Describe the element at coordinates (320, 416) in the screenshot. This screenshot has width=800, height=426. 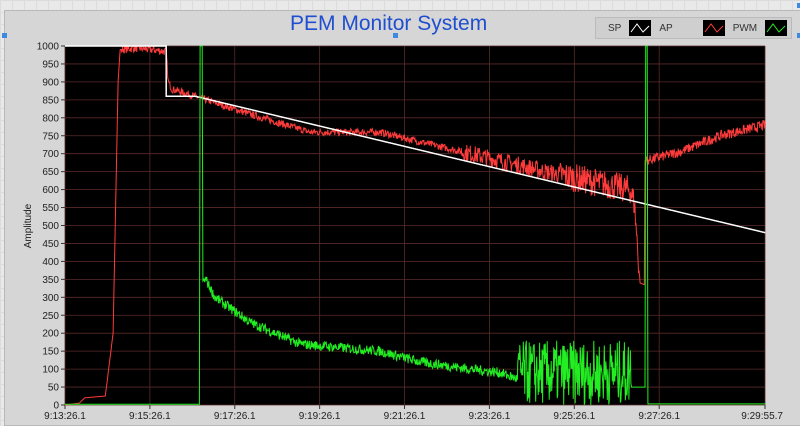
I see `x-tick-label: 9:19:26.1` at that location.